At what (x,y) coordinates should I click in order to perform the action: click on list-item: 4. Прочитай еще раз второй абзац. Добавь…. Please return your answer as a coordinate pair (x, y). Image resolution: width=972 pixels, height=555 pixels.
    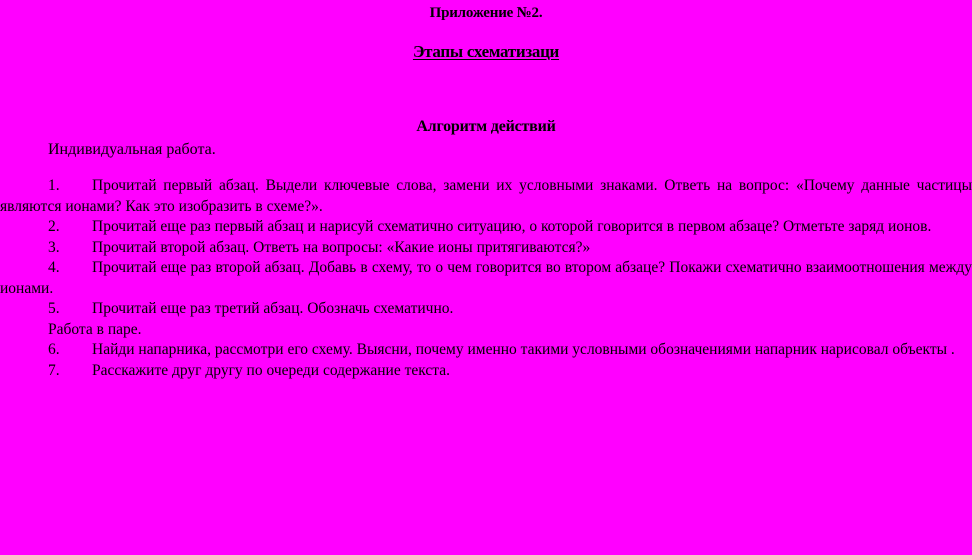
    Looking at the image, I should click on (486, 278).